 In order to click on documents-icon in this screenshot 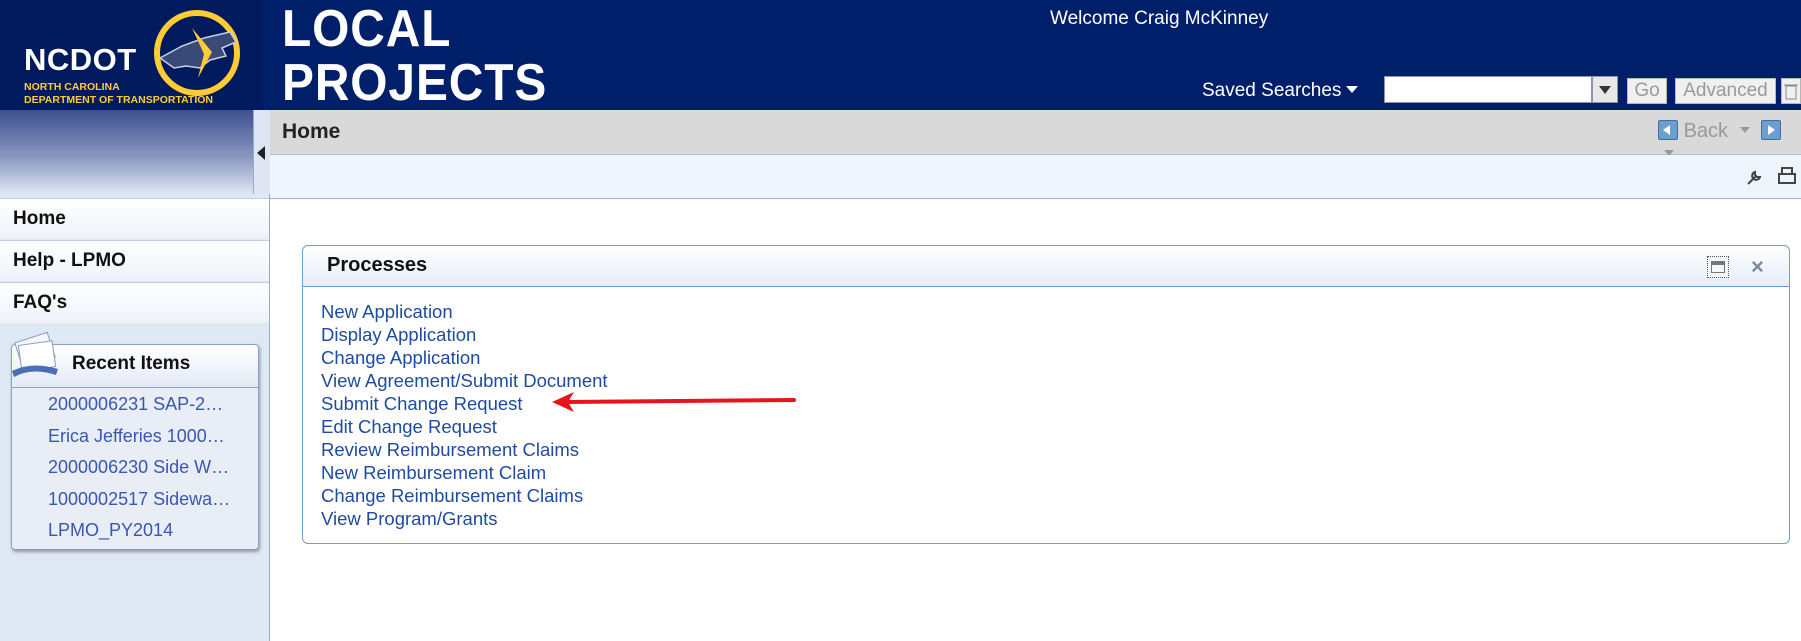, I will do `click(35, 354)`.